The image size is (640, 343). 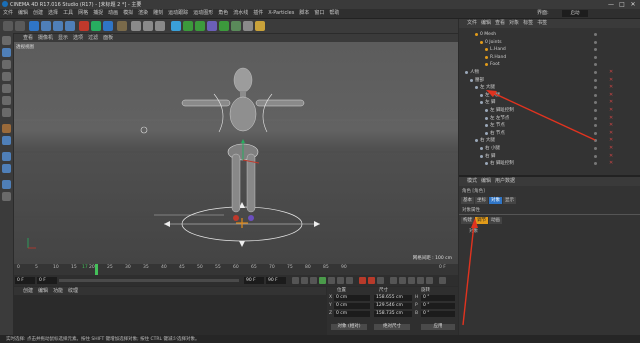 What do you see at coordinates (188, 26) in the screenshot?
I see `pen-spline-icon` at bounding box center [188, 26].